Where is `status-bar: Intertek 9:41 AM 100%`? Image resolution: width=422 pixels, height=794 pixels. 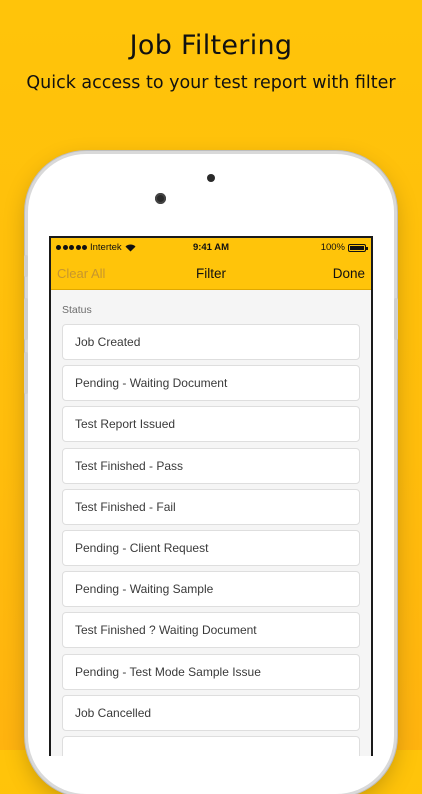 status-bar: Intertek 9:41 AM 100% is located at coordinates (211, 248).